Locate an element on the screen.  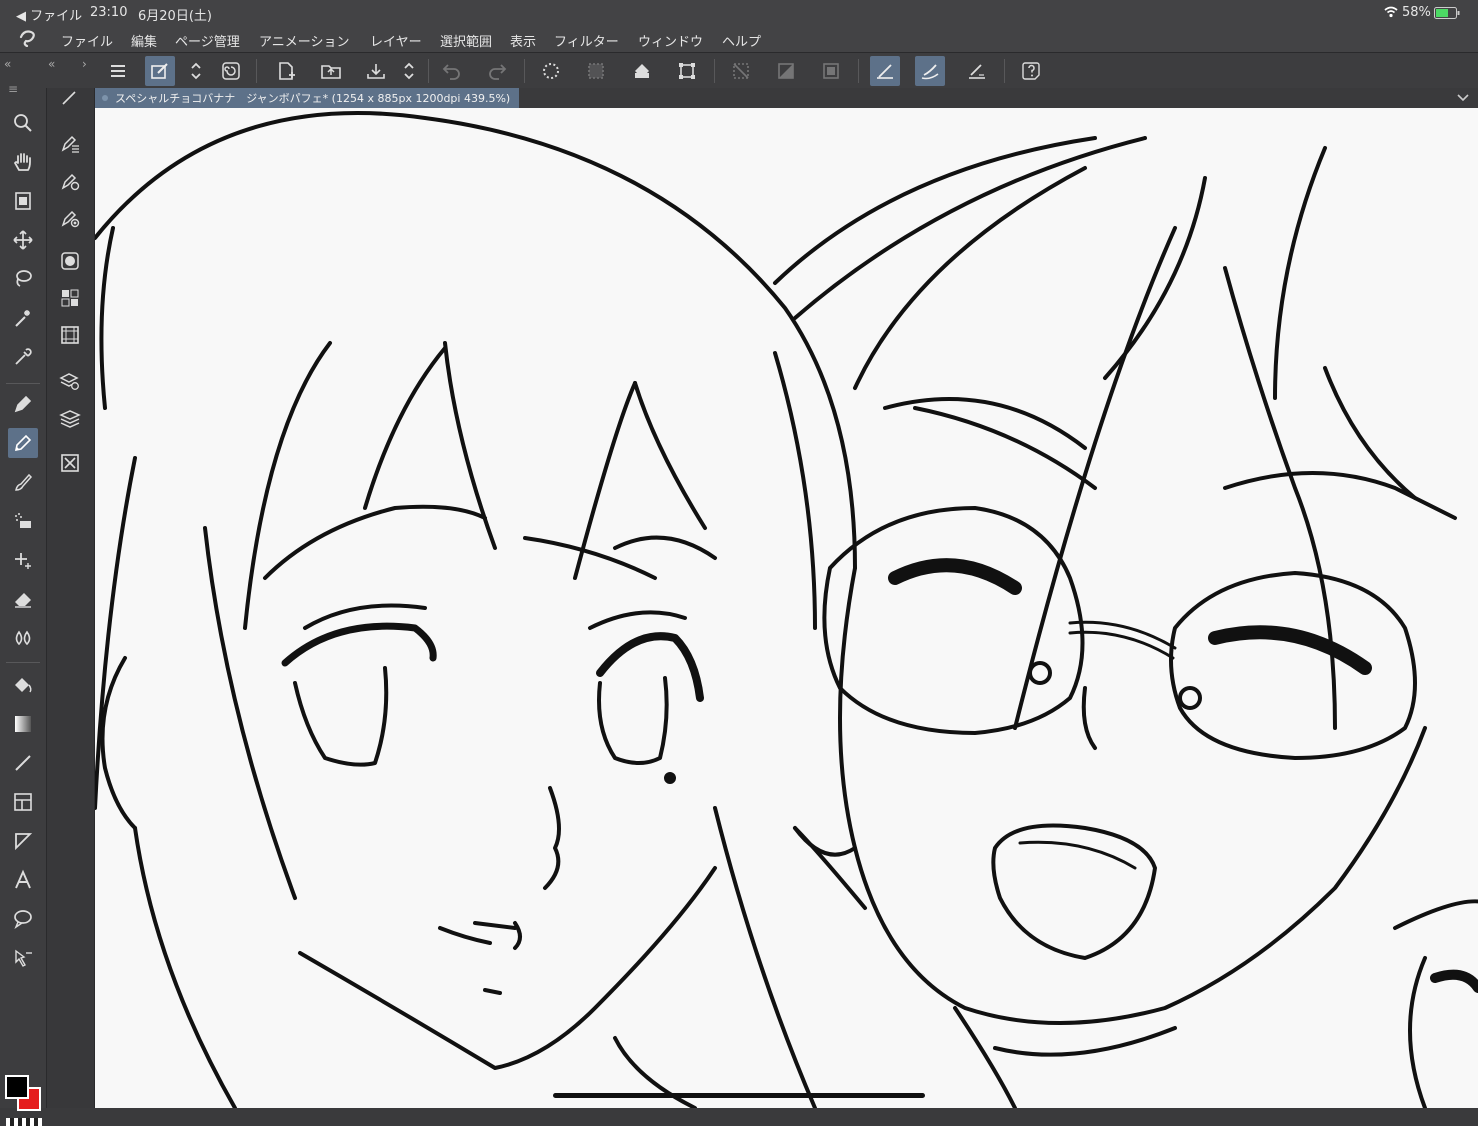
tool-property-icon is located at coordinates (70, 181).